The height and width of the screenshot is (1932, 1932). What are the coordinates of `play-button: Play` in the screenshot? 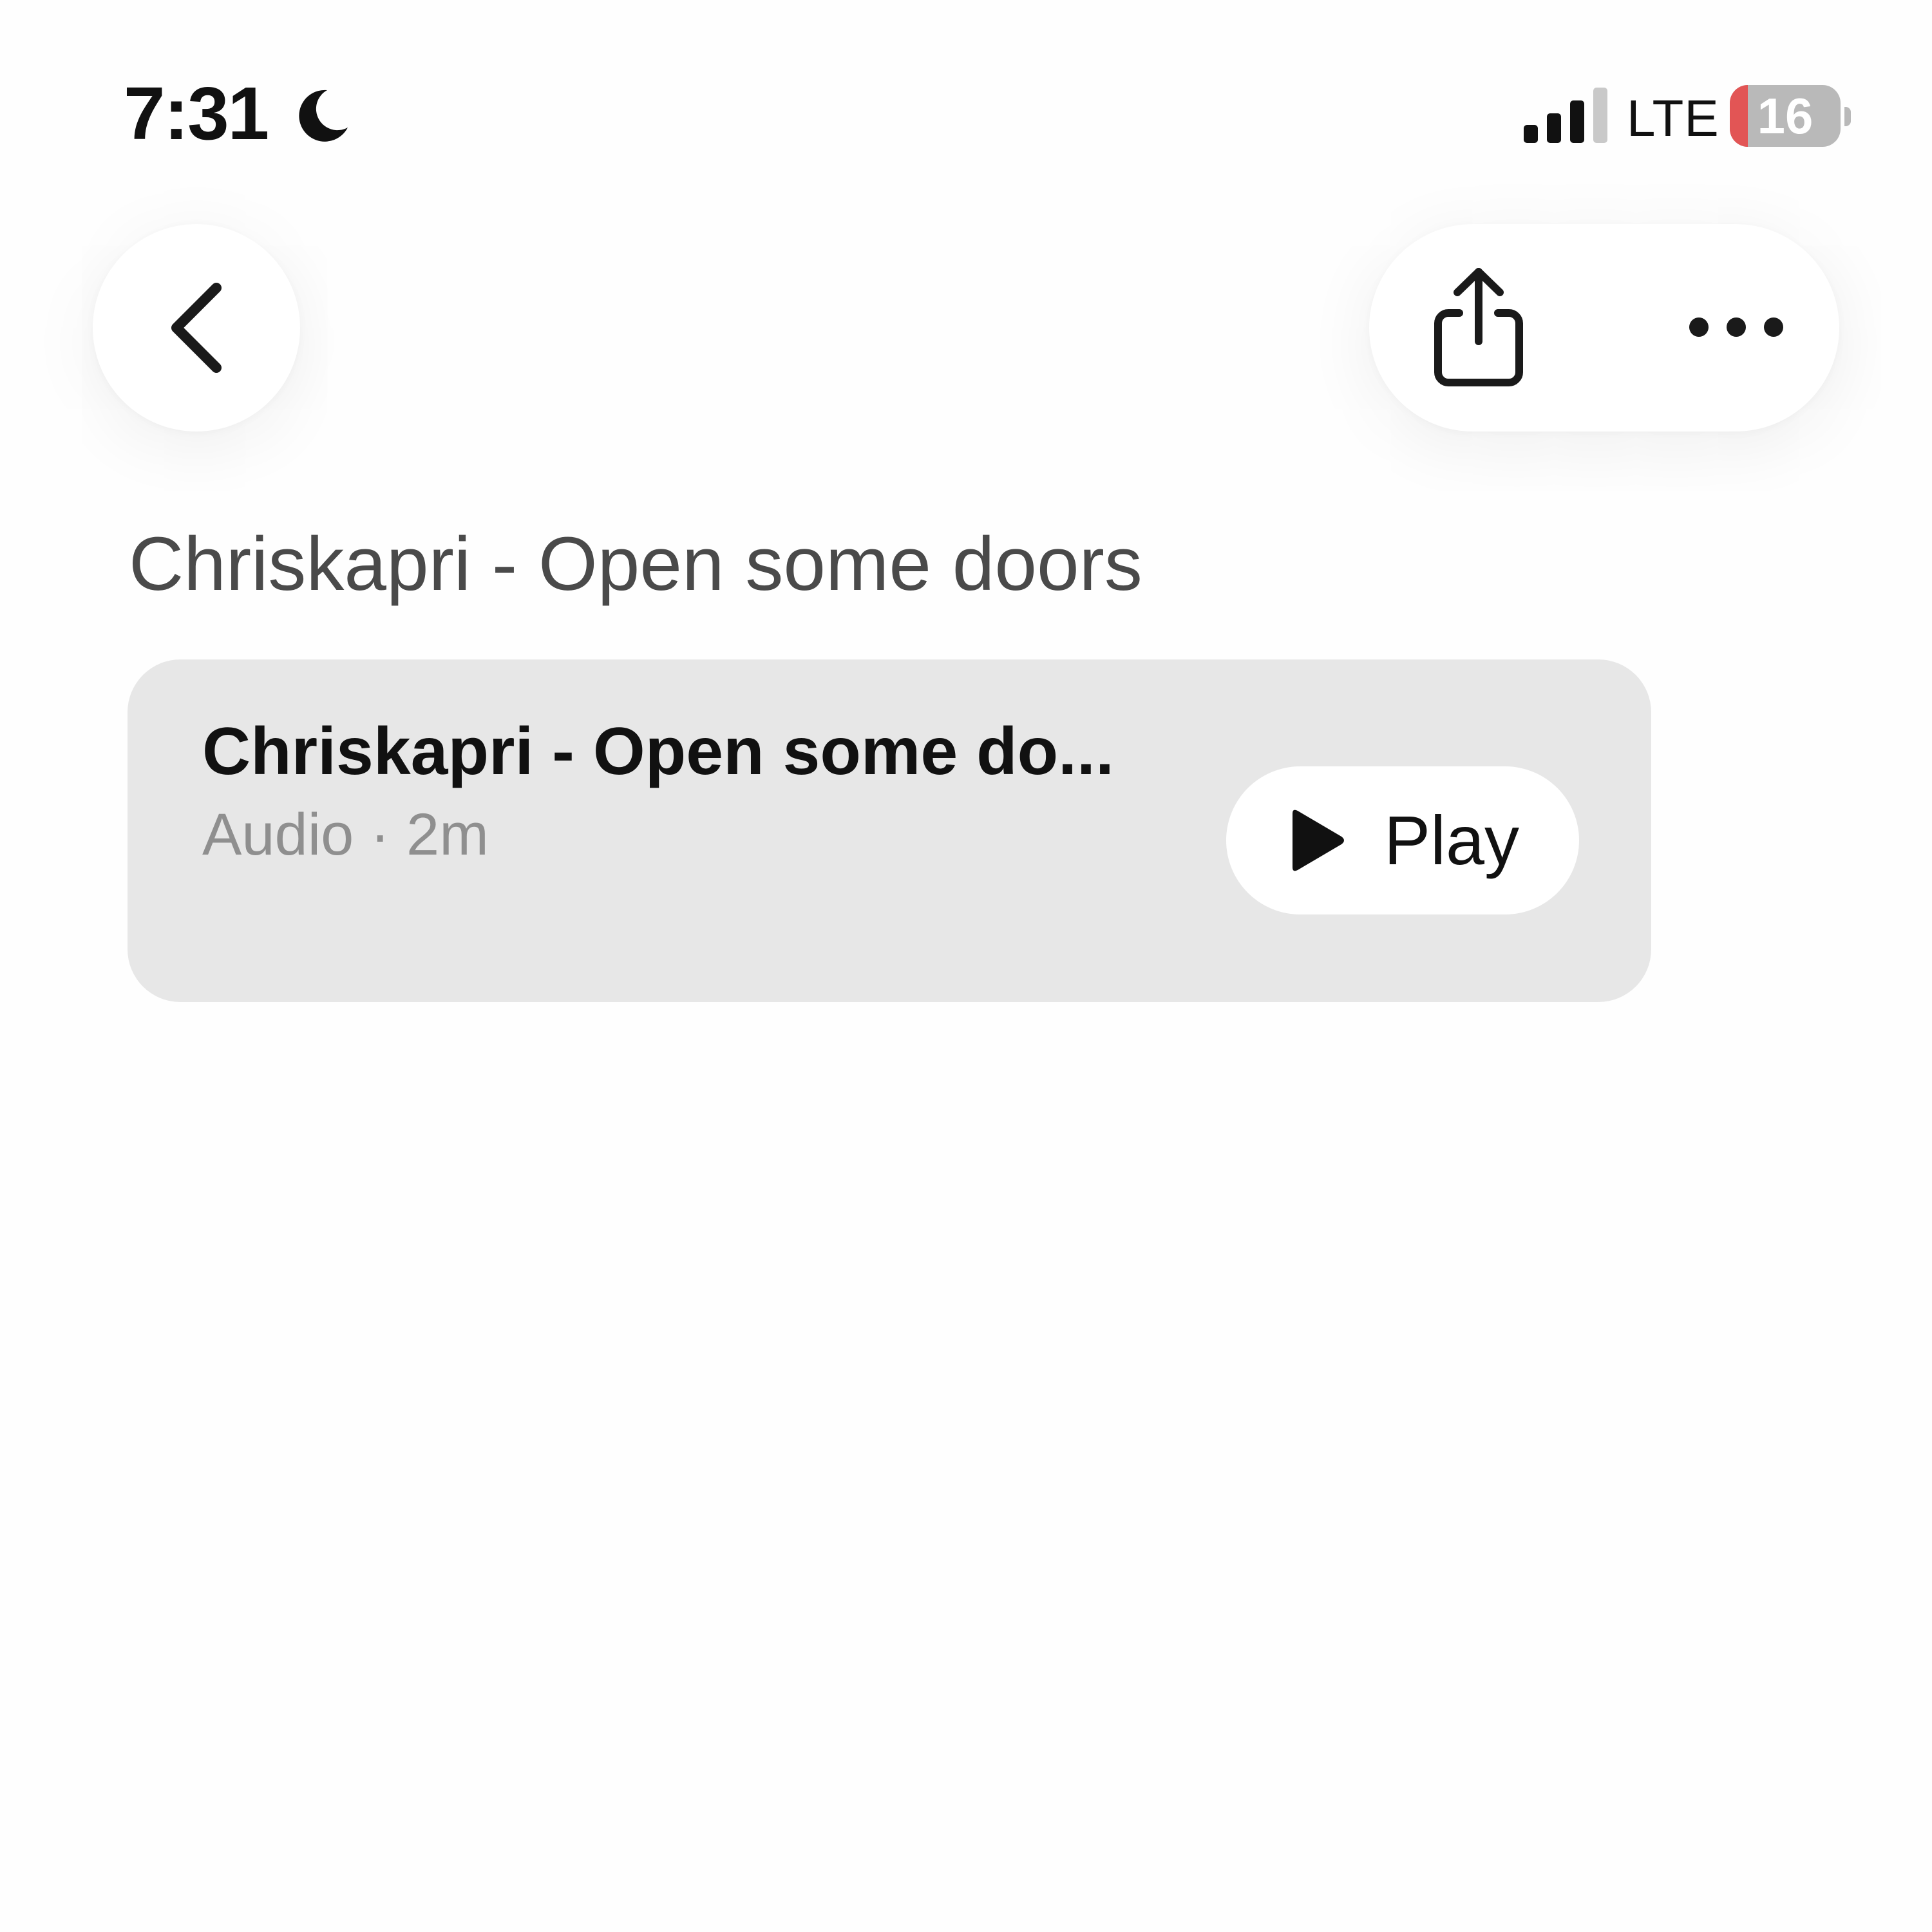 It's located at (1403, 840).